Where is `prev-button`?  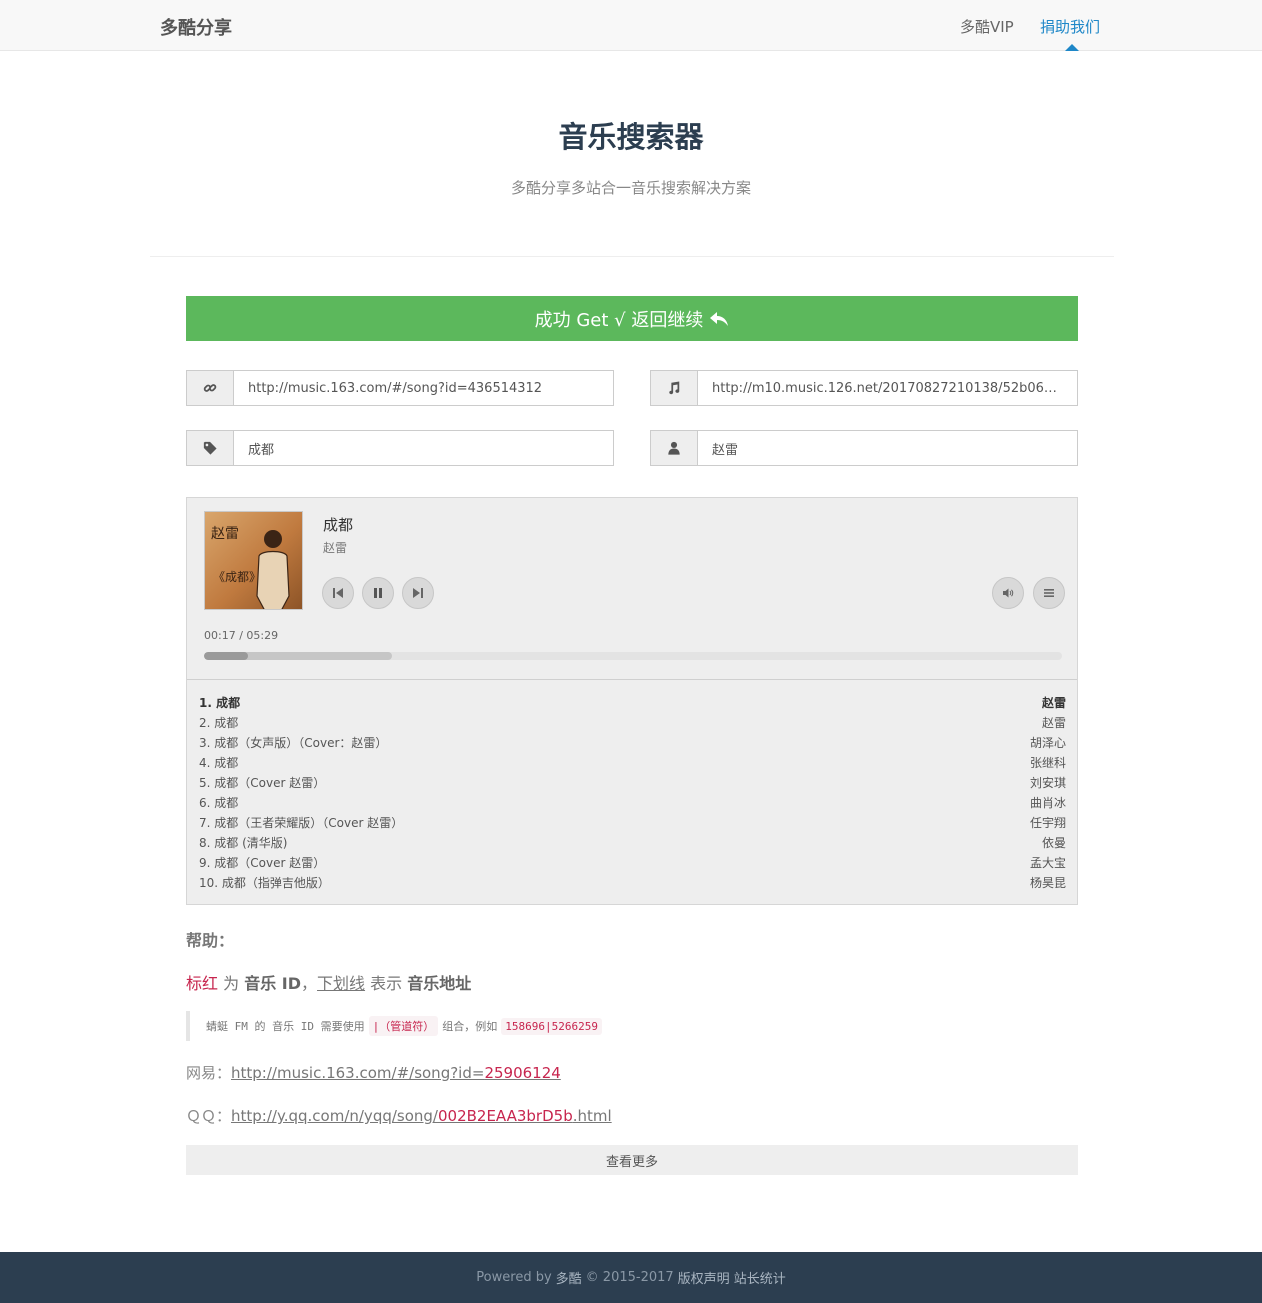
prev-button is located at coordinates (338, 593).